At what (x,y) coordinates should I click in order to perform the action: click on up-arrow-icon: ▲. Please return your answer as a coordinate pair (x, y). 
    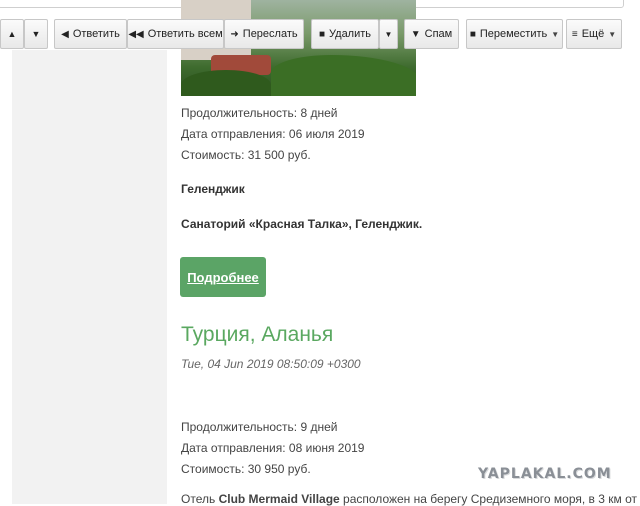
    Looking at the image, I should click on (12, 34).